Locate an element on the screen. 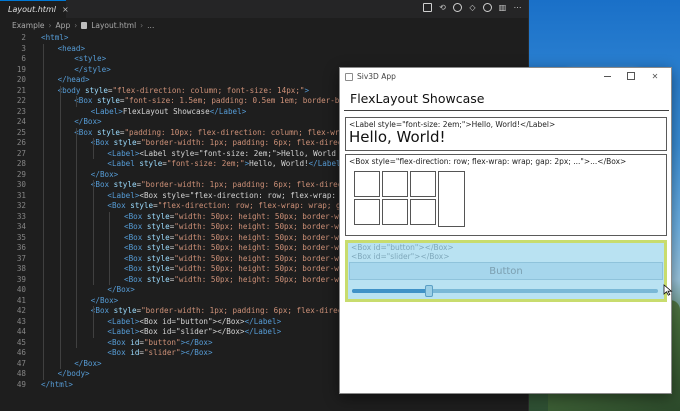 Image resolution: width=680 pixels, height=411 pixels. code-text: <style> is located at coordinates (90, 59).